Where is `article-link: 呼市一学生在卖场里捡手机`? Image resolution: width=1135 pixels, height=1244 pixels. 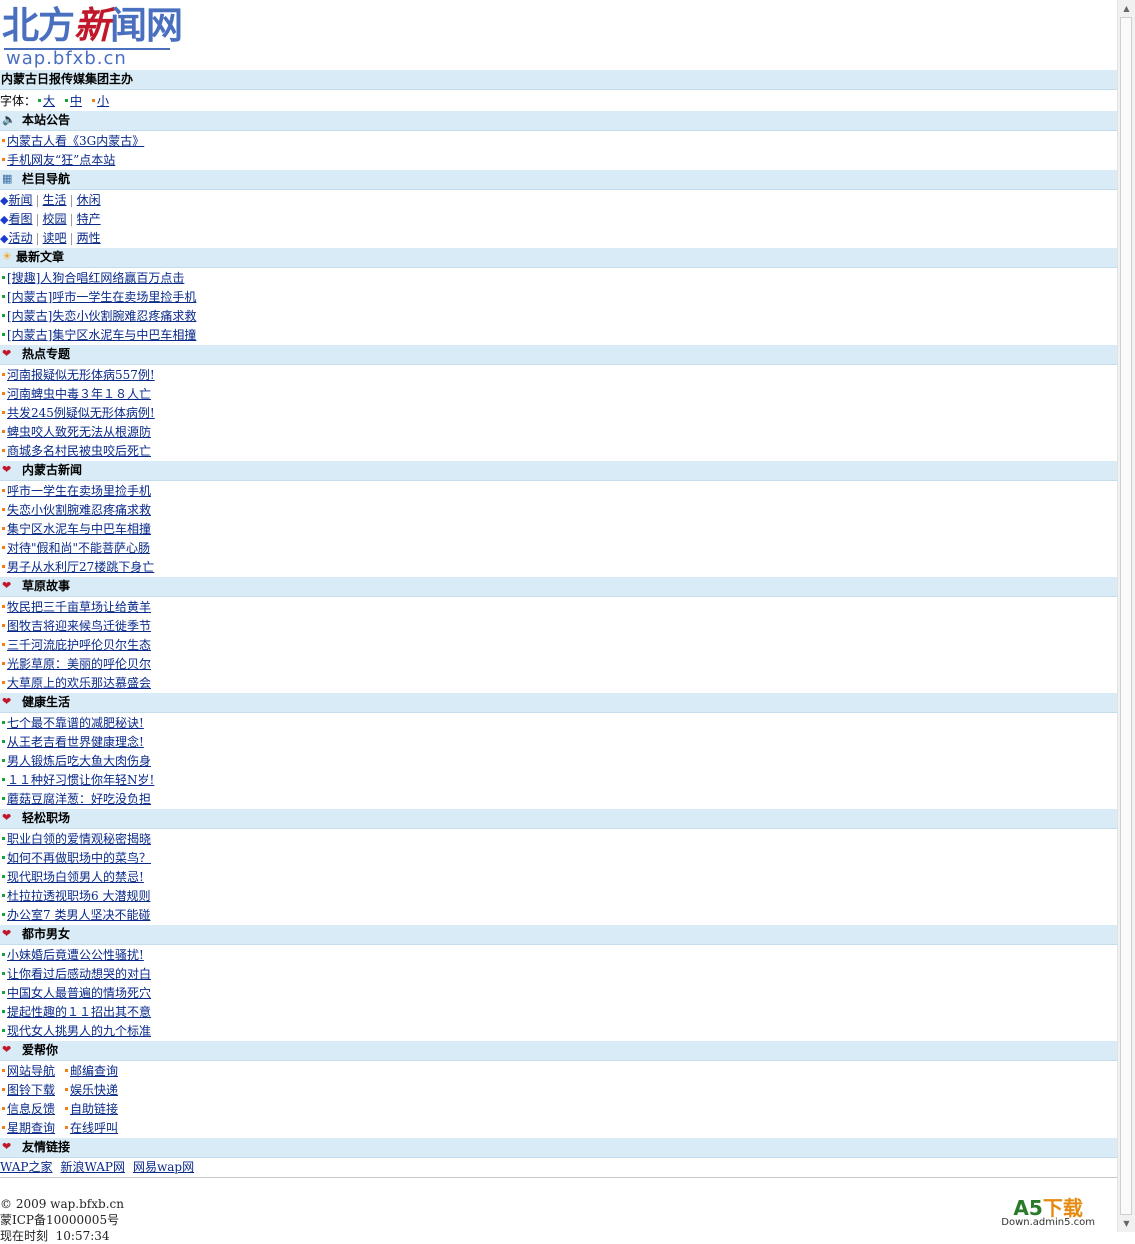 article-link: 呼市一学生在卖场里捡手机 is located at coordinates (79, 491).